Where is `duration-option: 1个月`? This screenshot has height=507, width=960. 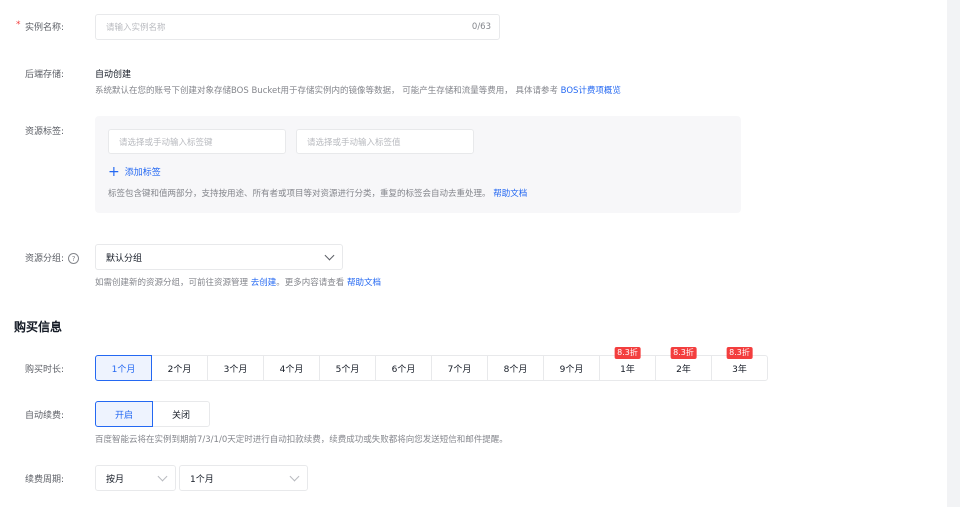 duration-option: 1个月 is located at coordinates (123, 368).